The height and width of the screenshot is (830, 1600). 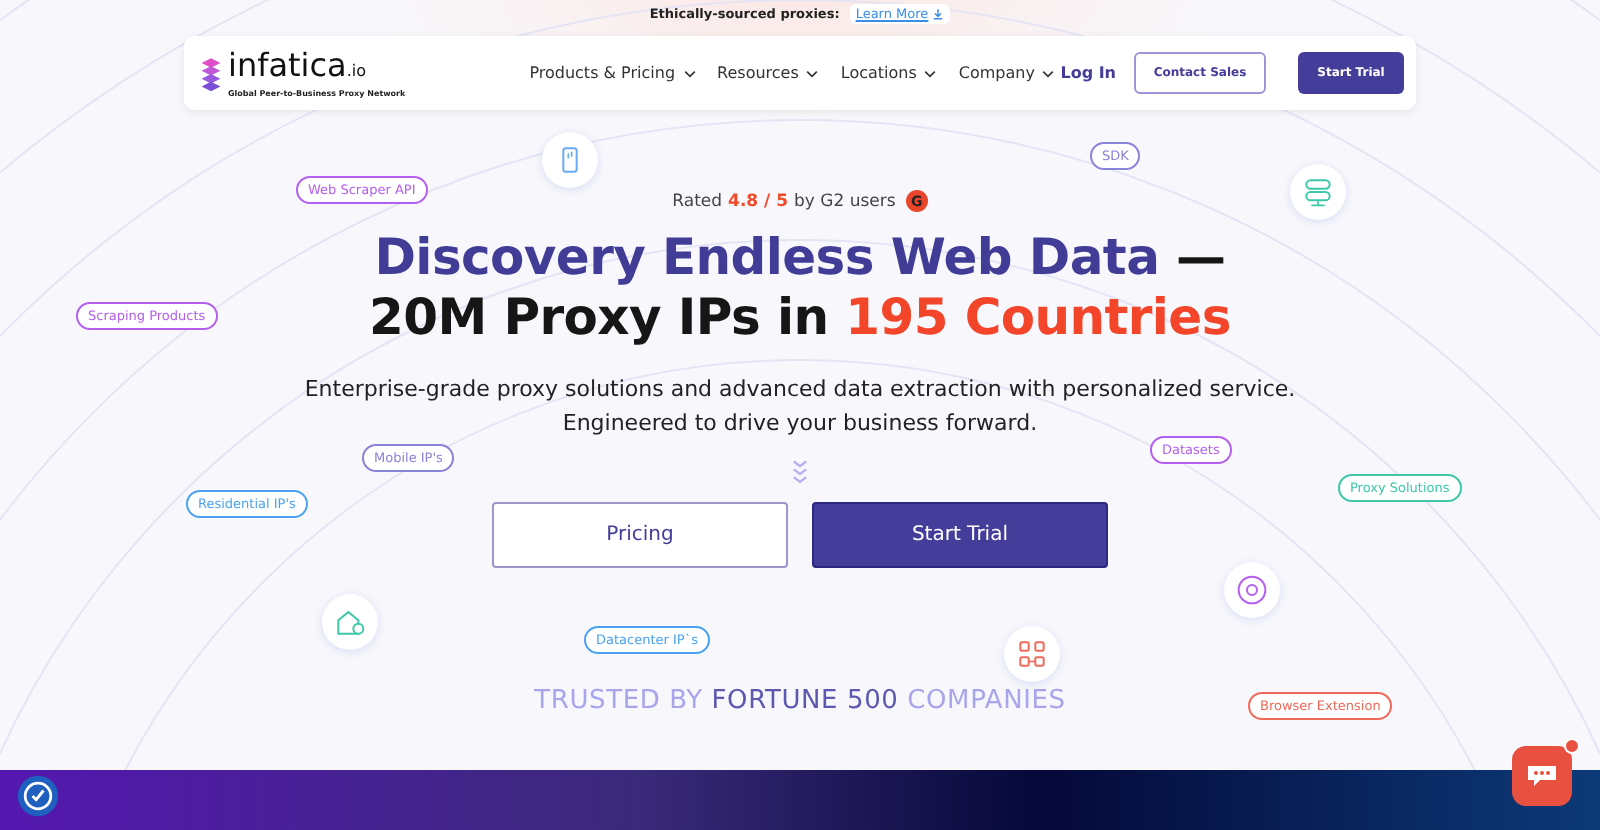 What do you see at coordinates (612, 73) in the screenshot?
I see `nav-menu-item: Products & Pricing` at bounding box center [612, 73].